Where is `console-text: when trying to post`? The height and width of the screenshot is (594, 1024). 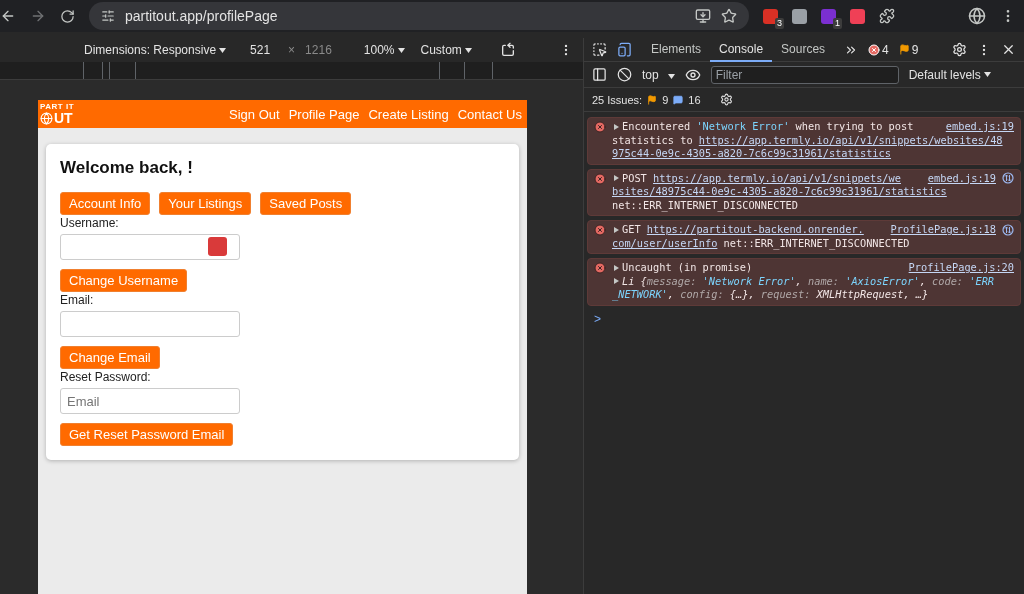
console-text: when trying to post is located at coordinates (854, 127).